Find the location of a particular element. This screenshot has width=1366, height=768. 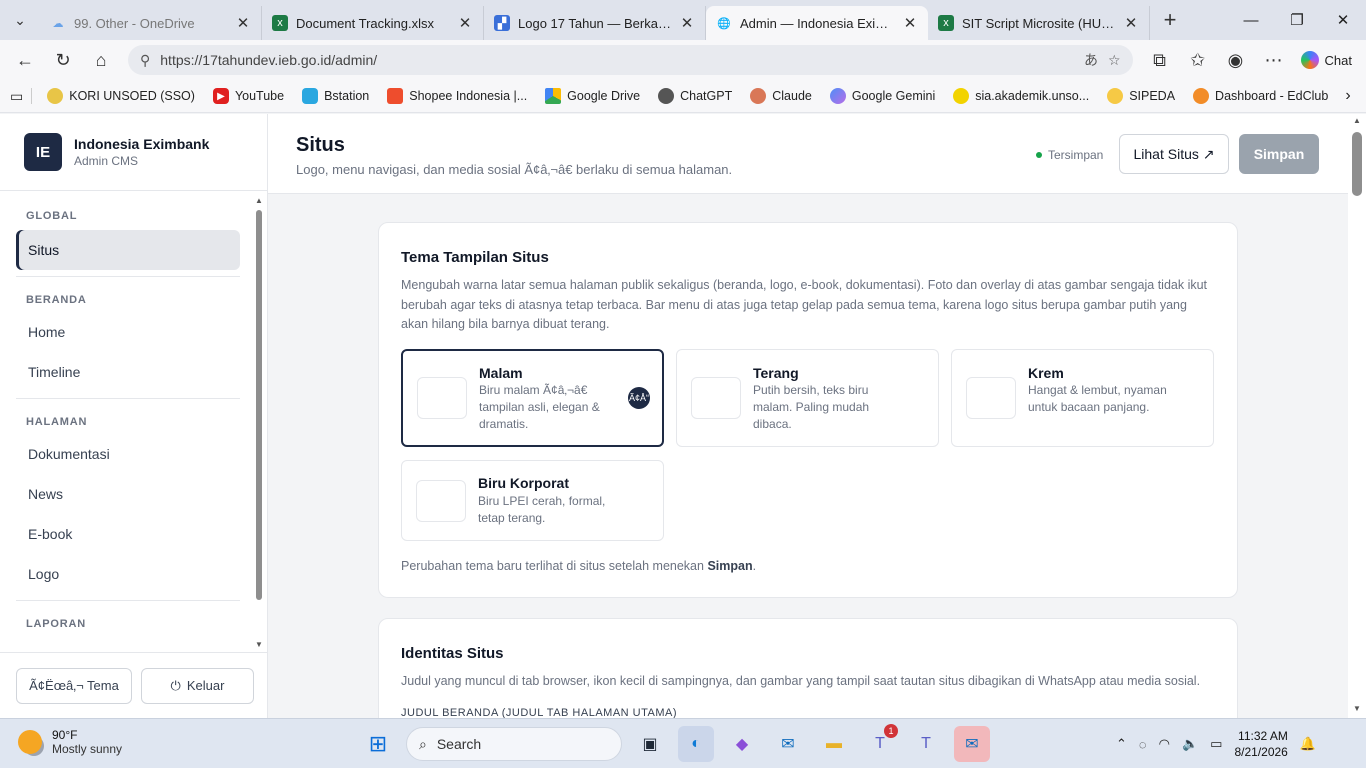

chevron-up-icon: ⌃ is located at coordinates (1121, 744).